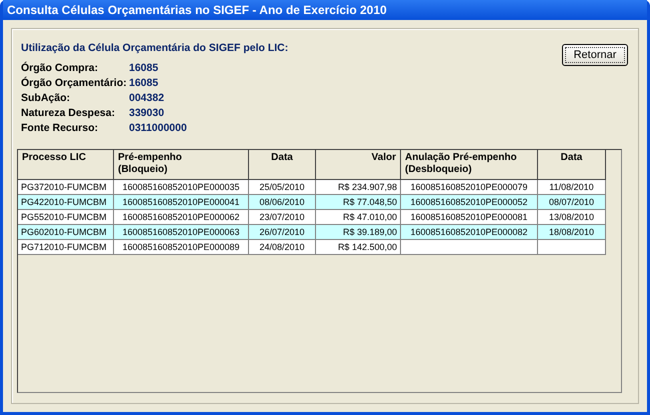 The height and width of the screenshot is (415, 650). Describe the element at coordinates (282, 187) in the screenshot. I see `table-cell: 25/05/2010` at that location.